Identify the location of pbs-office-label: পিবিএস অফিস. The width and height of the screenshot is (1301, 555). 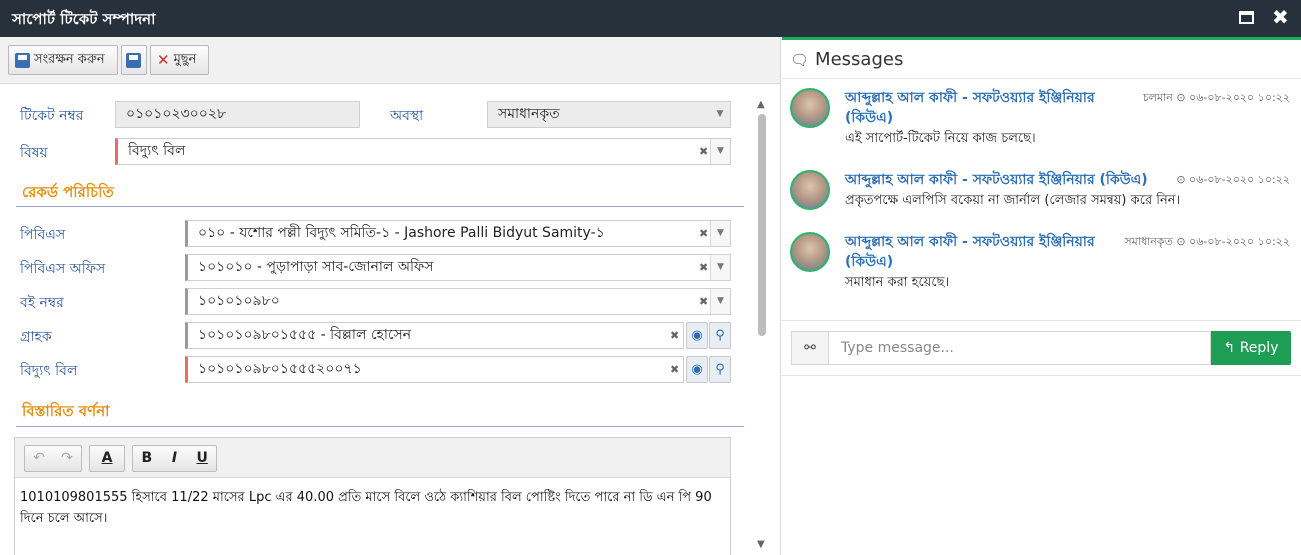
(63, 269).